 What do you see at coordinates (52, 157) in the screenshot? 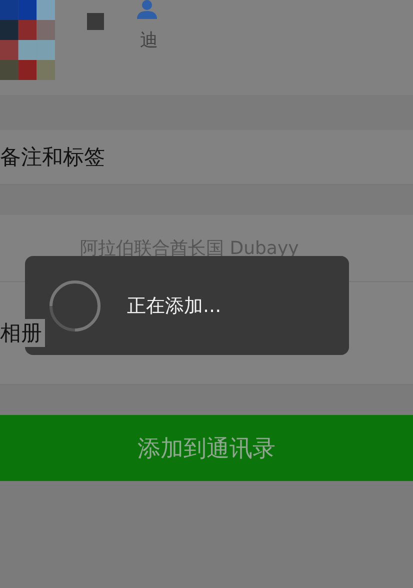
I see `row-label: 备注和标签` at bounding box center [52, 157].